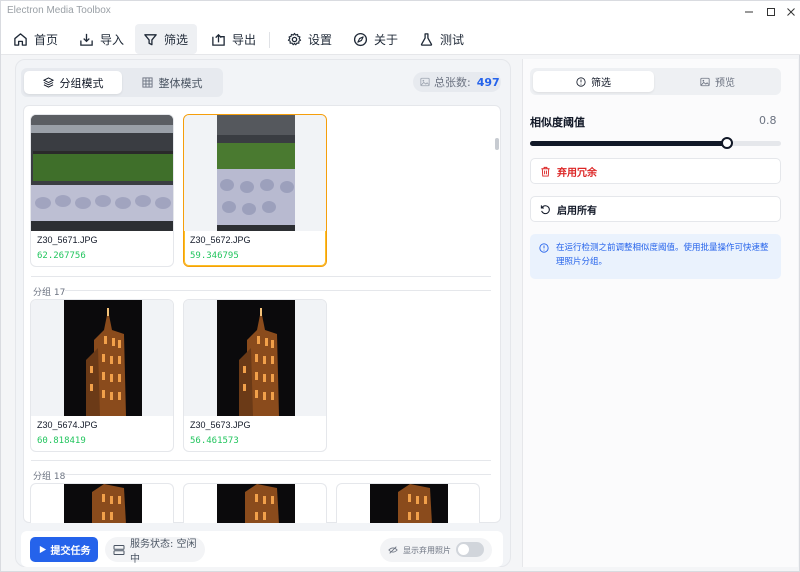  I want to click on submit-task-label: 提交任务, so click(70, 551).